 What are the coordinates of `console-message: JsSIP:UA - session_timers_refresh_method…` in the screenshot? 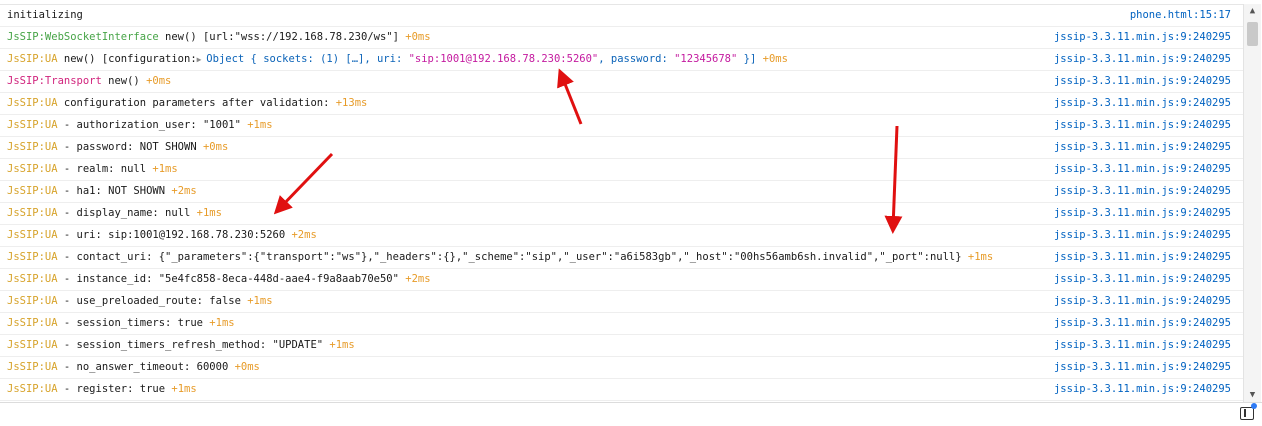 It's located at (181, 345).